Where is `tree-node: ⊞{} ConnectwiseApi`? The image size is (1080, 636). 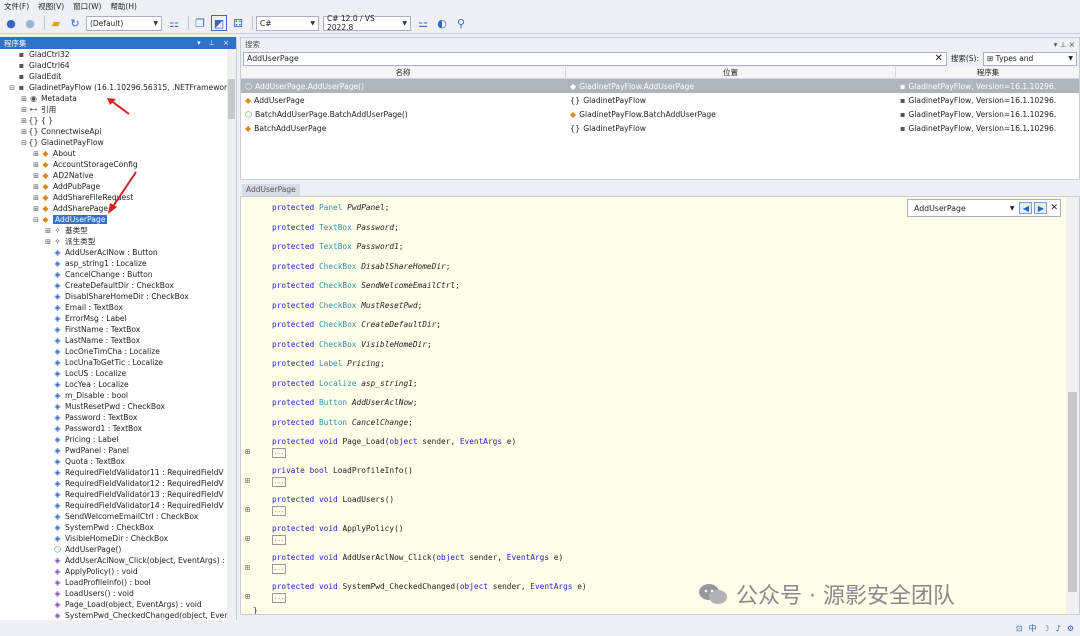
tree-node: ⊞{} ConnectwiseApi is located at coordinates (118, 131).